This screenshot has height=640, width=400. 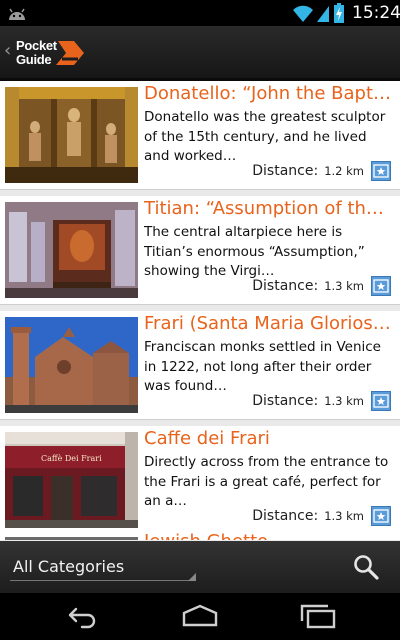 I want to click on android-icon, so click(x=17, y=14).